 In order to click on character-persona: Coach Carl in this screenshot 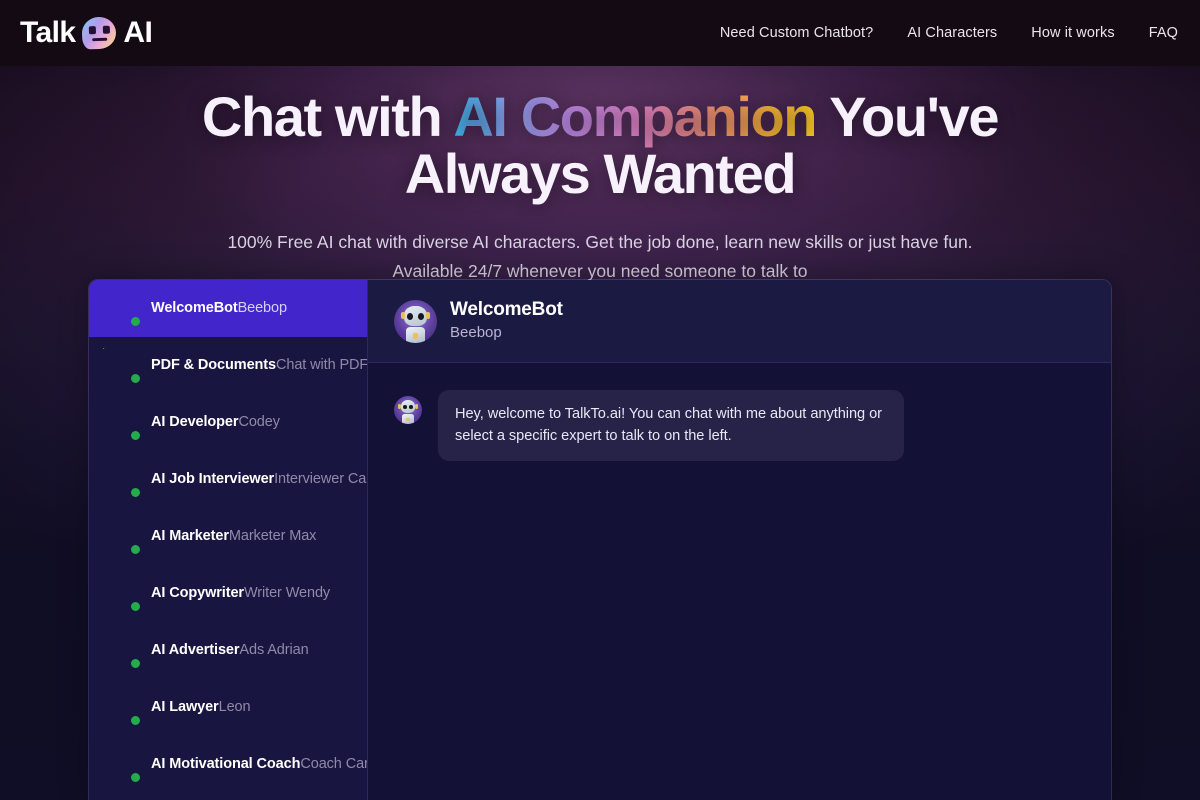, I will do `click(334, 764)`.